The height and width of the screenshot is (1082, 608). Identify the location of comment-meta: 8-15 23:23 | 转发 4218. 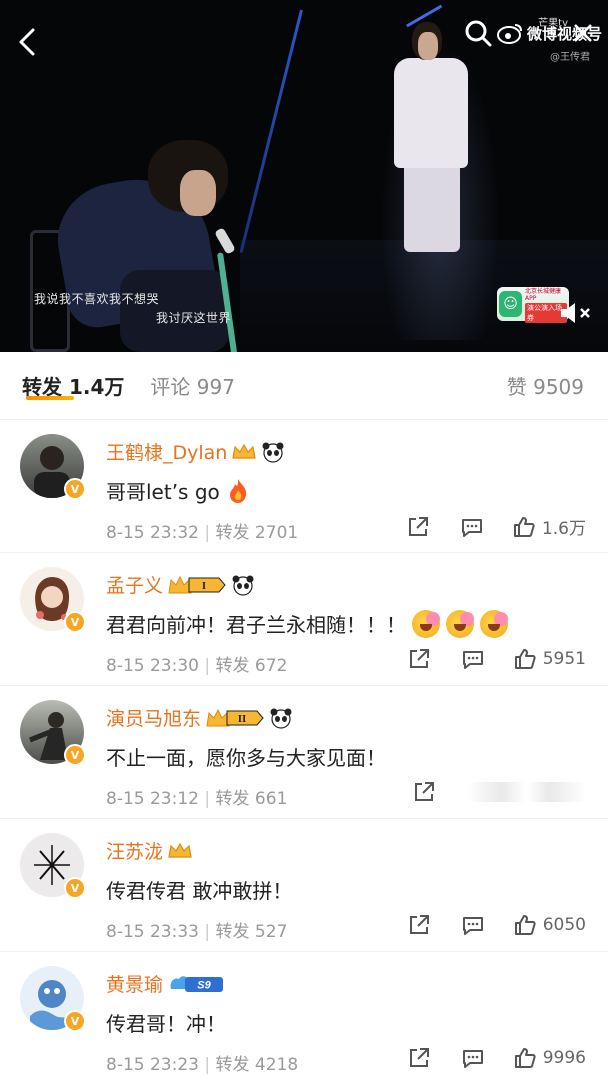
(202, 1065).